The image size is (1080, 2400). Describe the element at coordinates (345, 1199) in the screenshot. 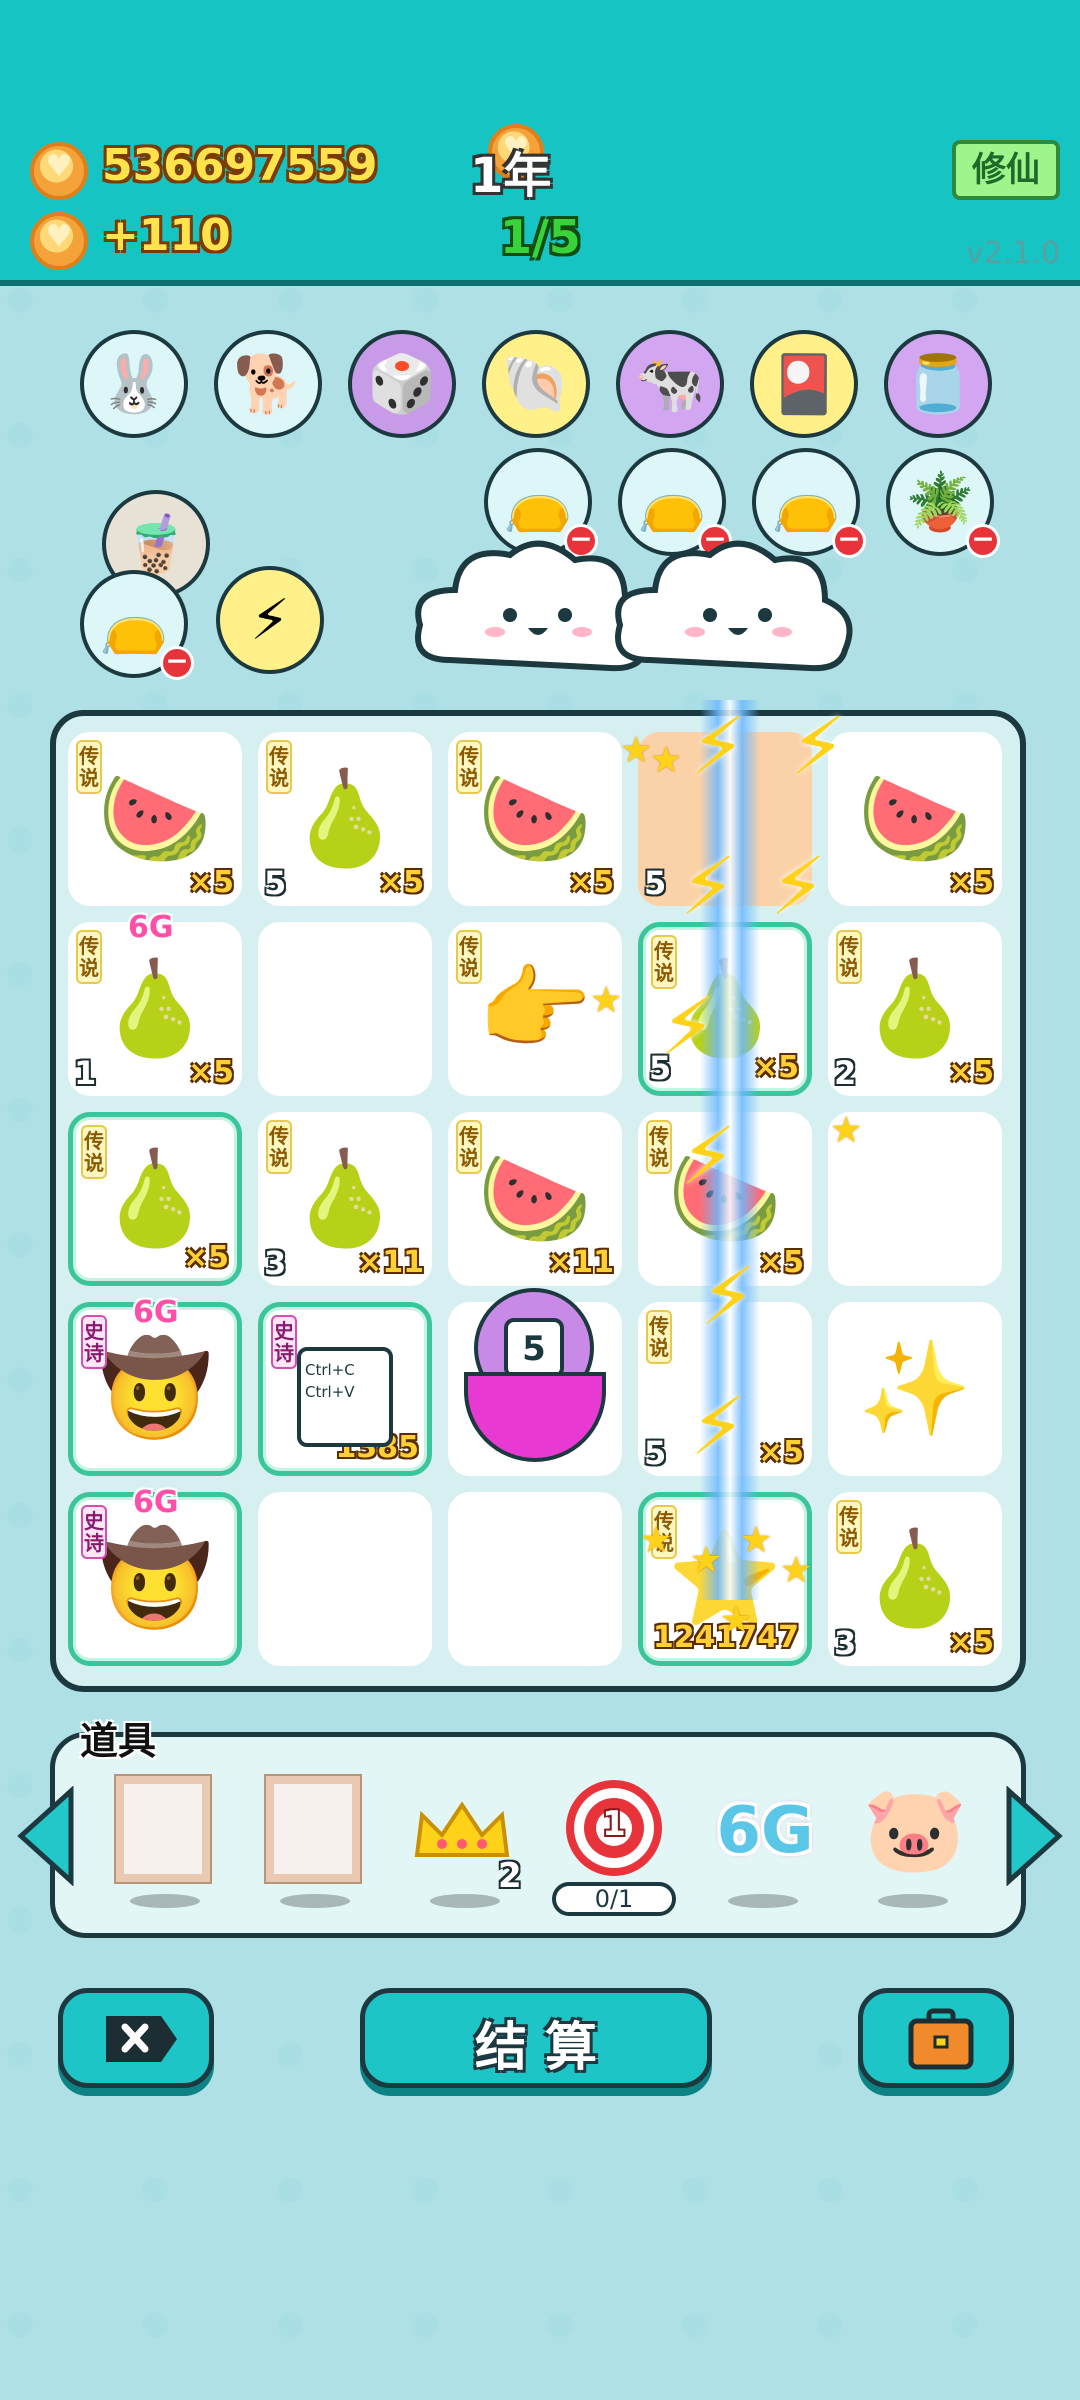

I see `board-cell: 🍐 传说 ×11 3` at that location.